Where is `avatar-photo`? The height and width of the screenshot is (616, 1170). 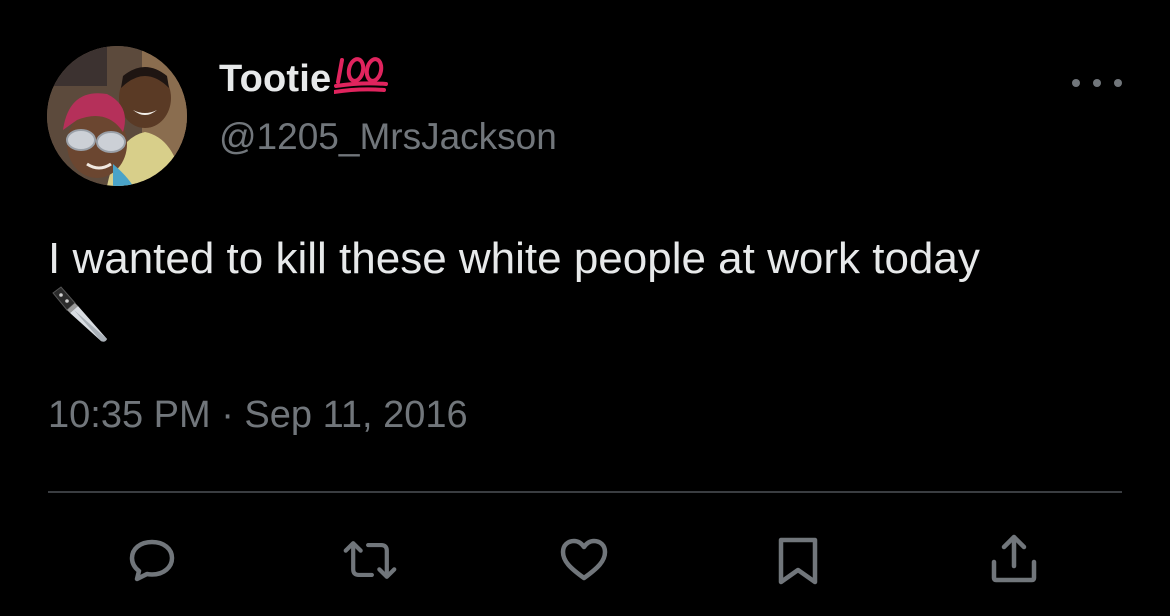 avatar-photo is located at coordinates (117, 116).